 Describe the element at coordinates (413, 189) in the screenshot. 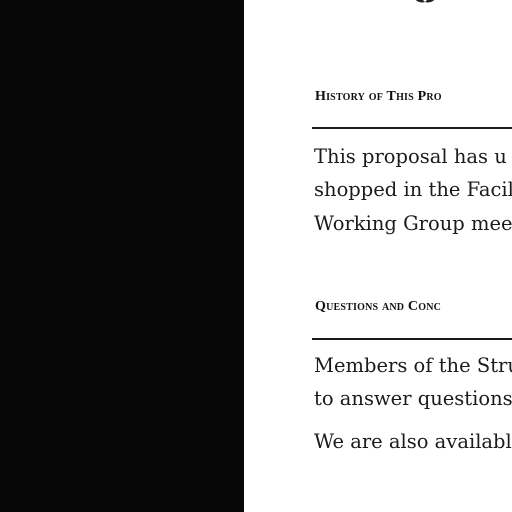

I see `paragraph-line: shopped in the Facil` at that location.